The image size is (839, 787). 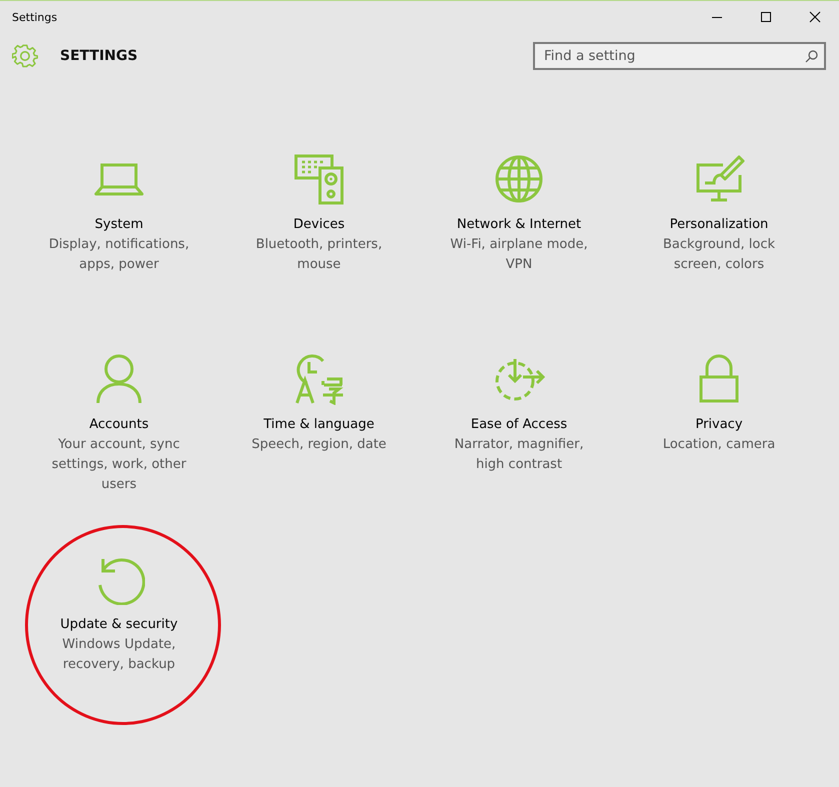 I want to click on category-title: Ease of Access, so click(x=519, y=425).